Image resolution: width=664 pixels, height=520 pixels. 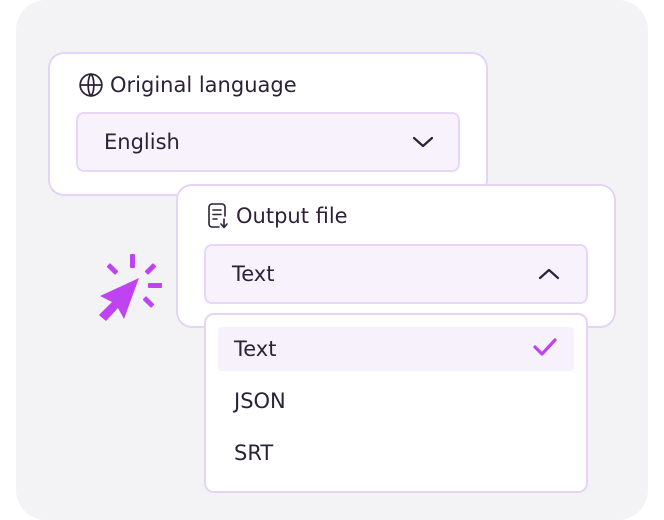 I want to click on click-cursor-icon, so click(x=131, y=291).